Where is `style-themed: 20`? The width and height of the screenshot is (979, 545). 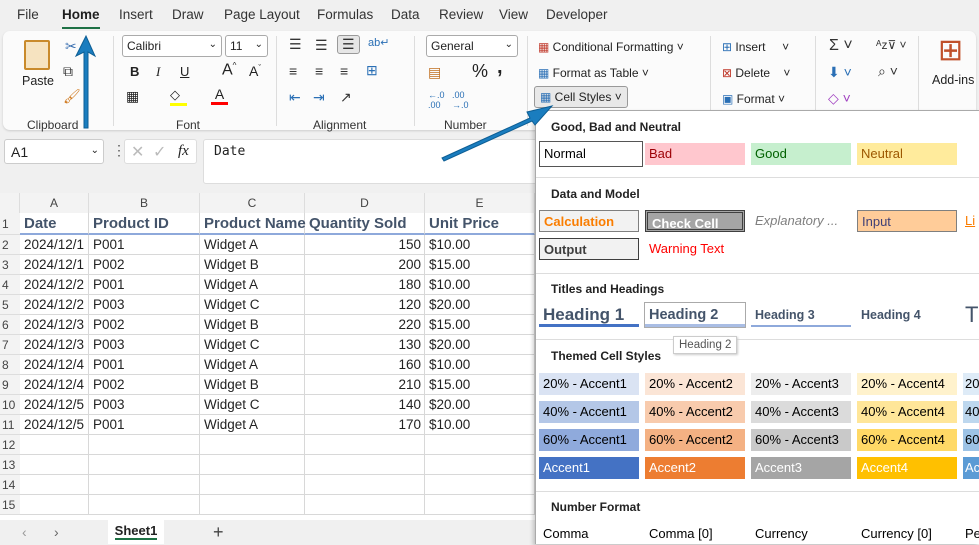
style-themed: 20 is located at coordinates (971, 384).